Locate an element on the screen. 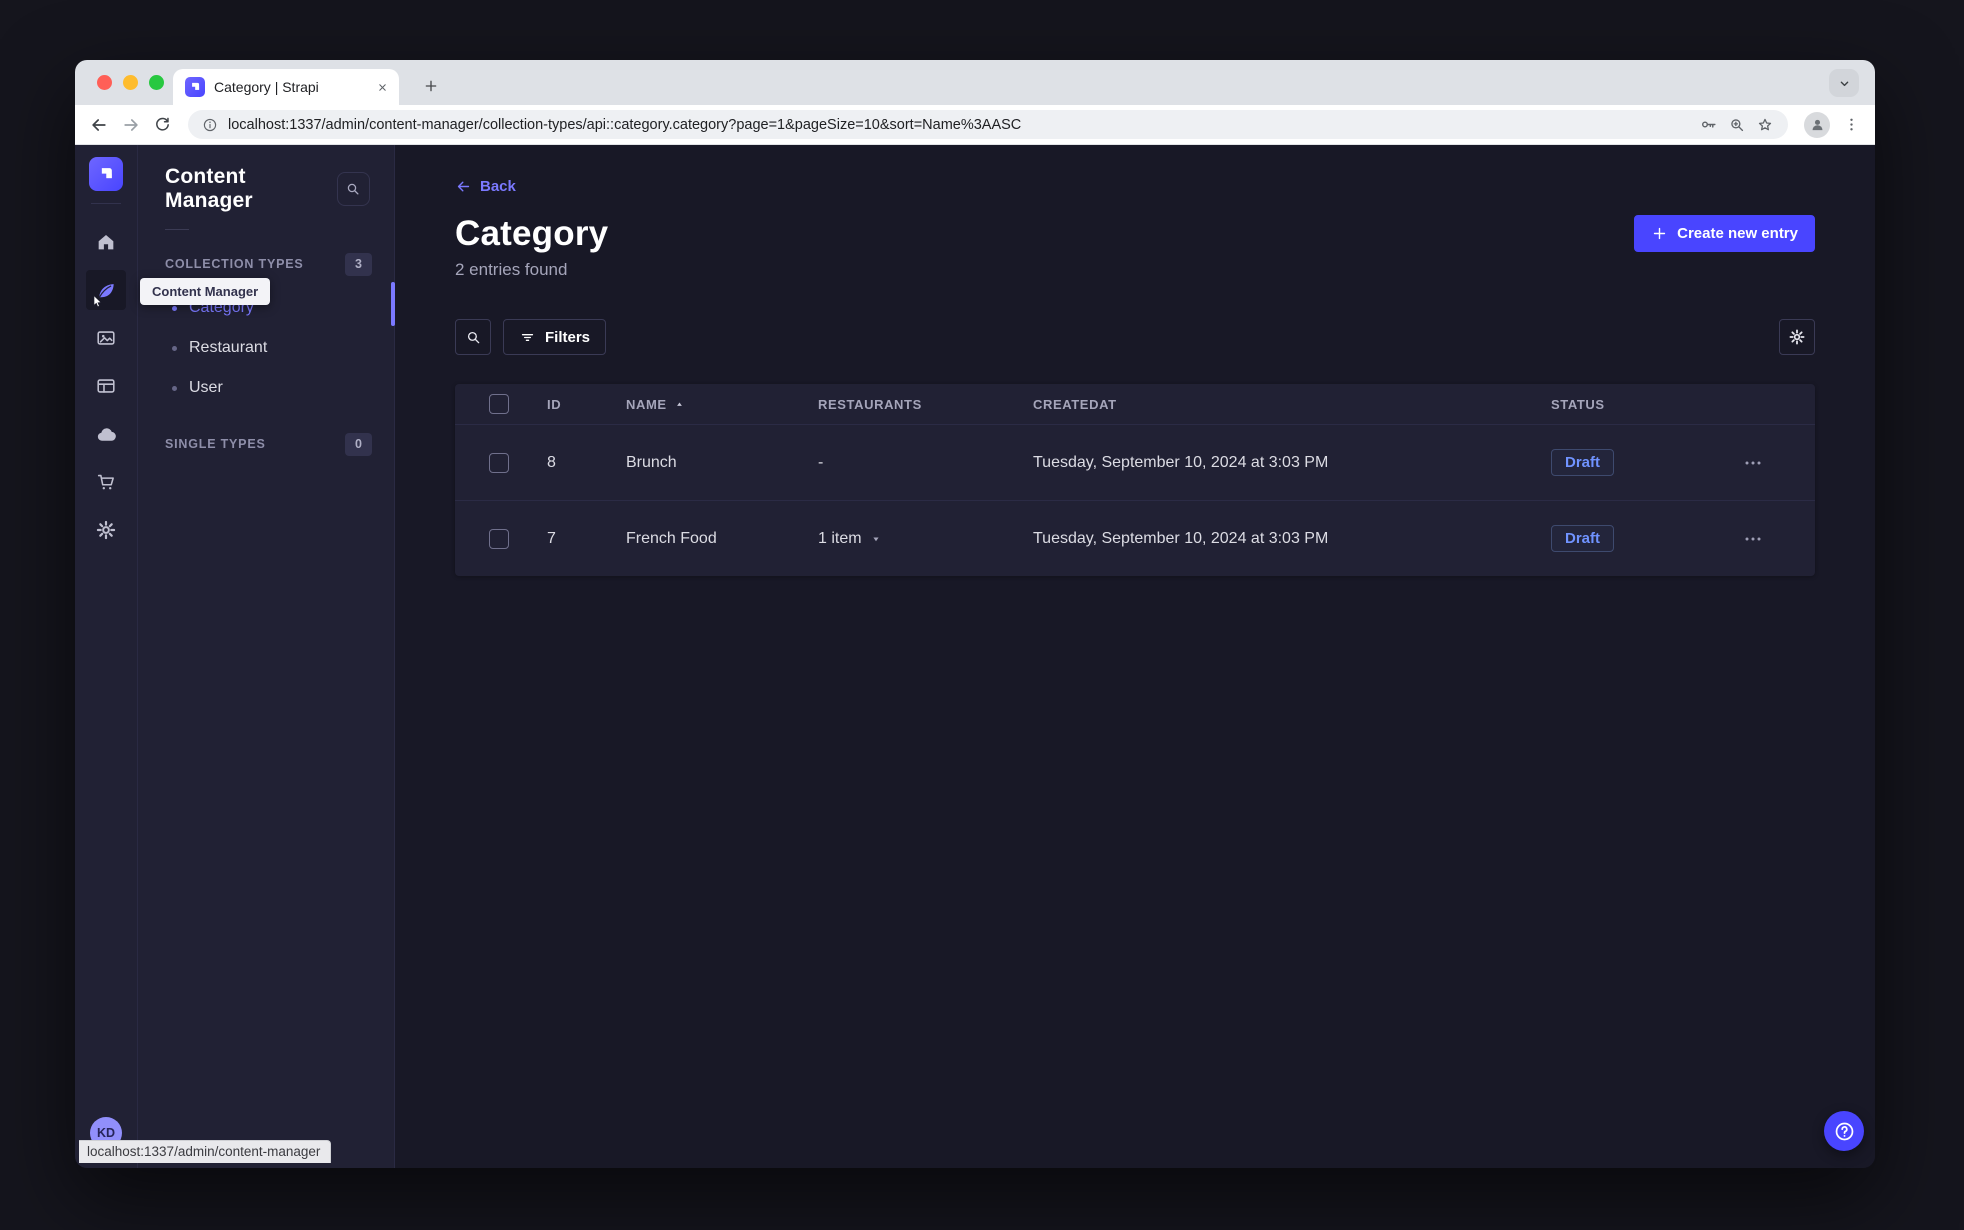  subnav-item-user: User is located at coordinates (266, 388).